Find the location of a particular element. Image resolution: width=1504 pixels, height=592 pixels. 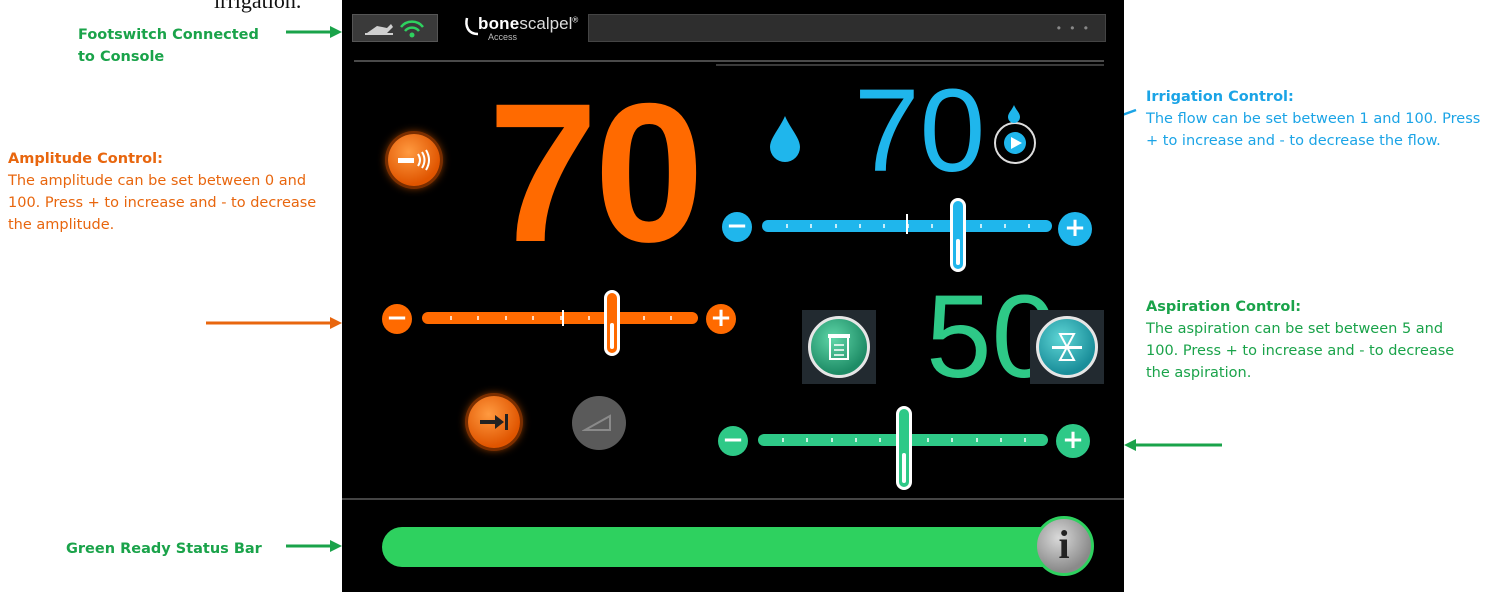

amplitude-mode-button is located at coordinates (414, 160).